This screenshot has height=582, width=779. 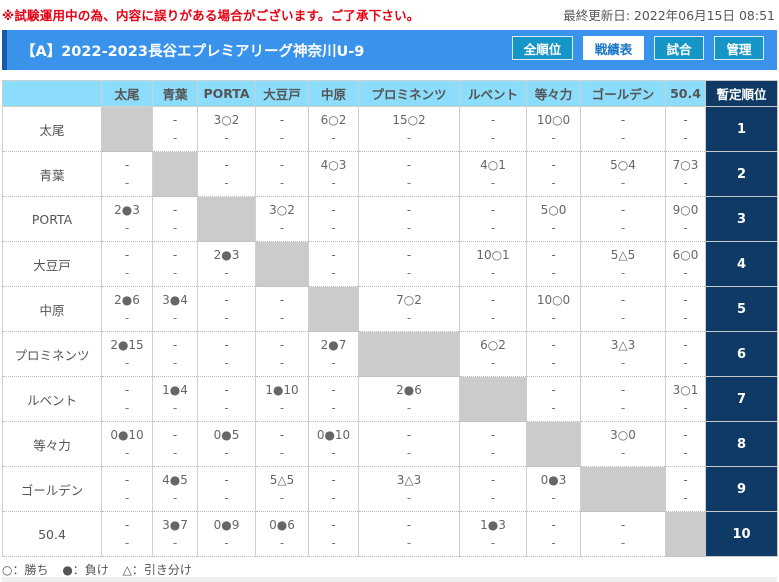 I want to click on nav-matches-button: 試合, so click(x=679, y=48).